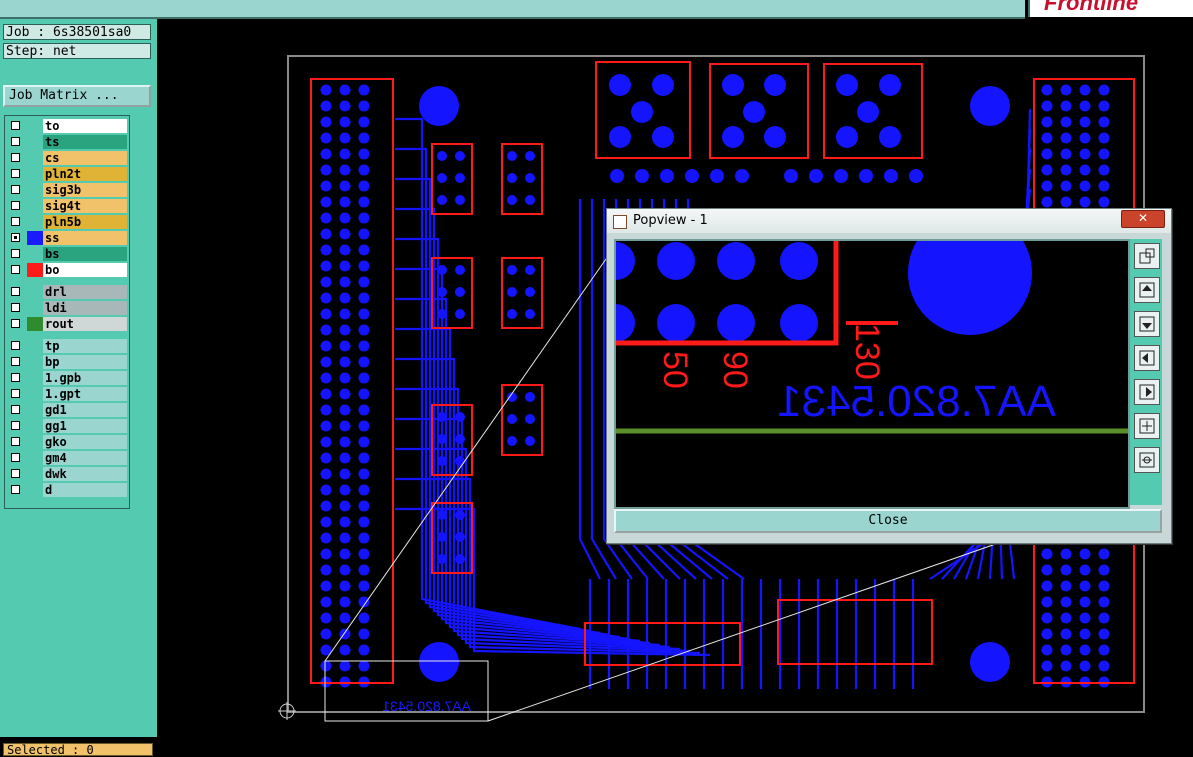  I want to click on window-icon, so click(620, 222).